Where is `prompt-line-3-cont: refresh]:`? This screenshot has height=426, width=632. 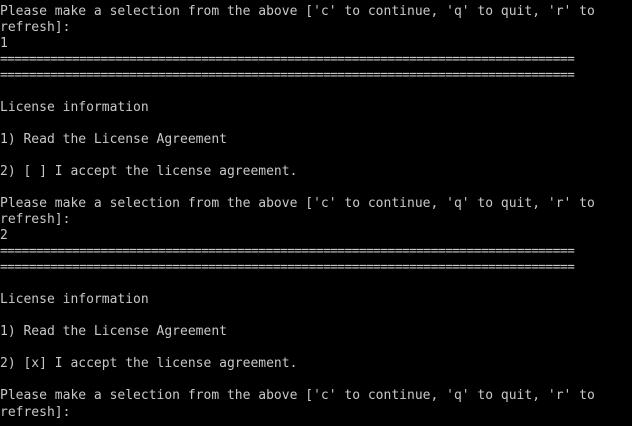 prompt-line-3-cont: refresh]: is located at coordinates (35, 412).